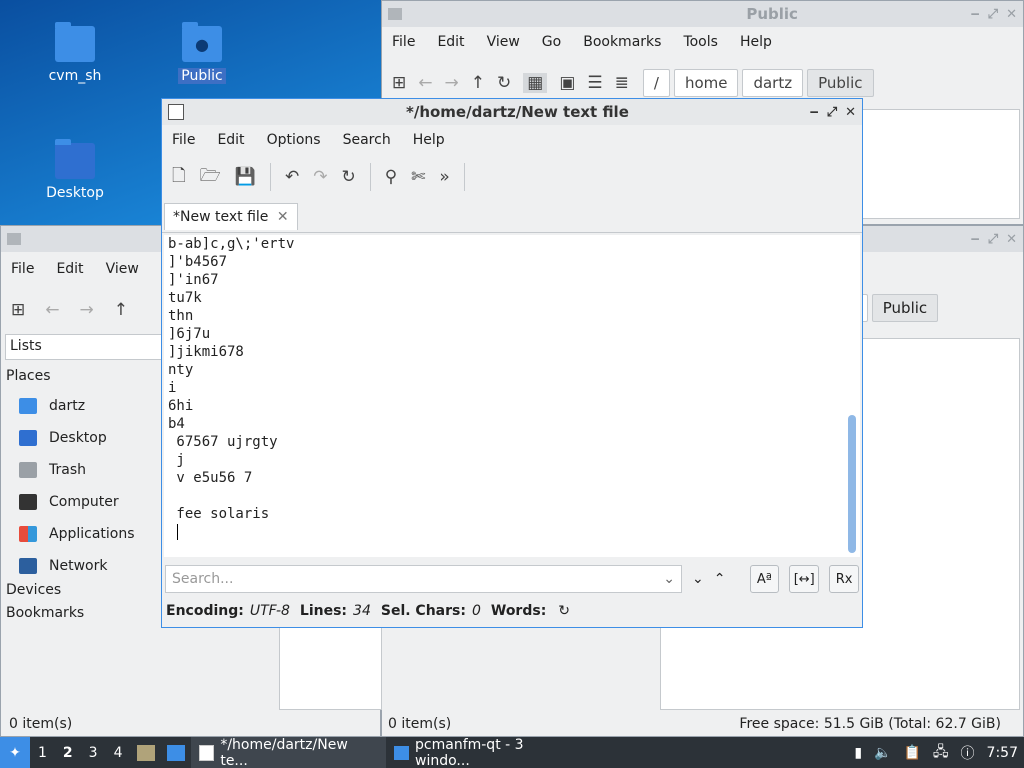  I want to click on file-manager-launcher-icon, so click(145, 752).